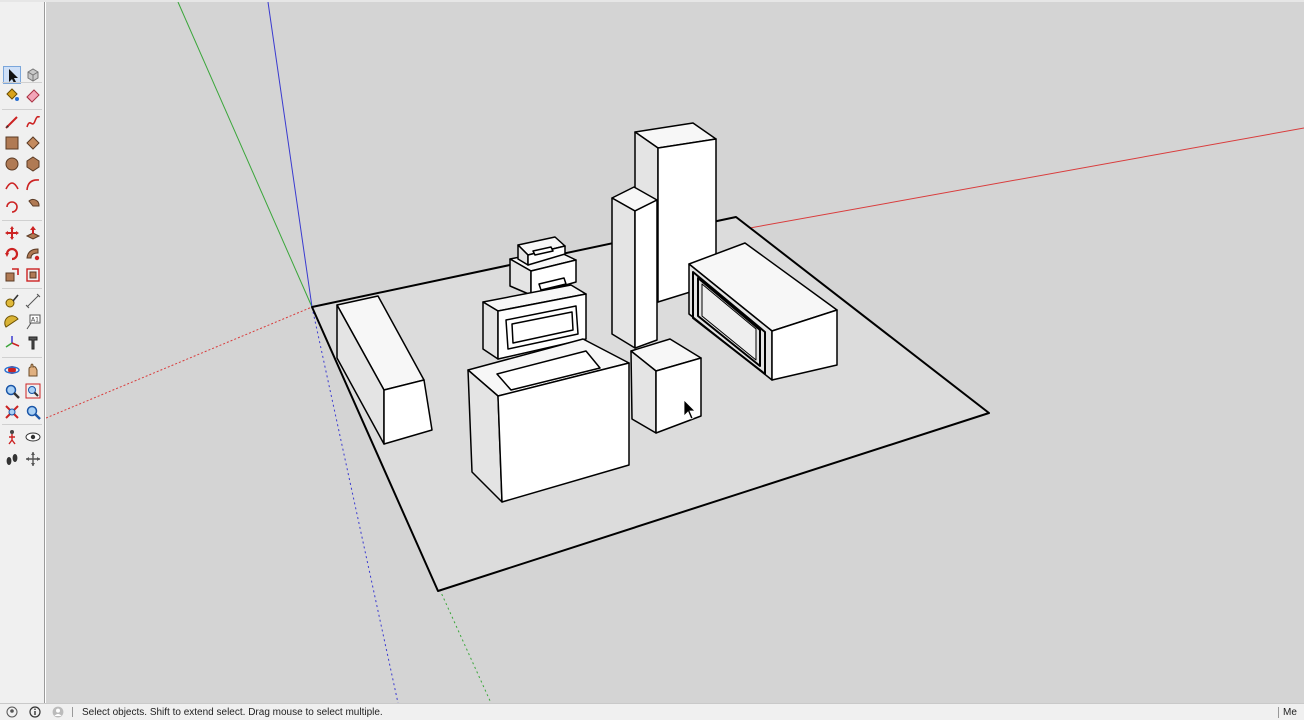 This screenshot has height=720, width=1304. I want to click on tool-offset, so click(33, 275).